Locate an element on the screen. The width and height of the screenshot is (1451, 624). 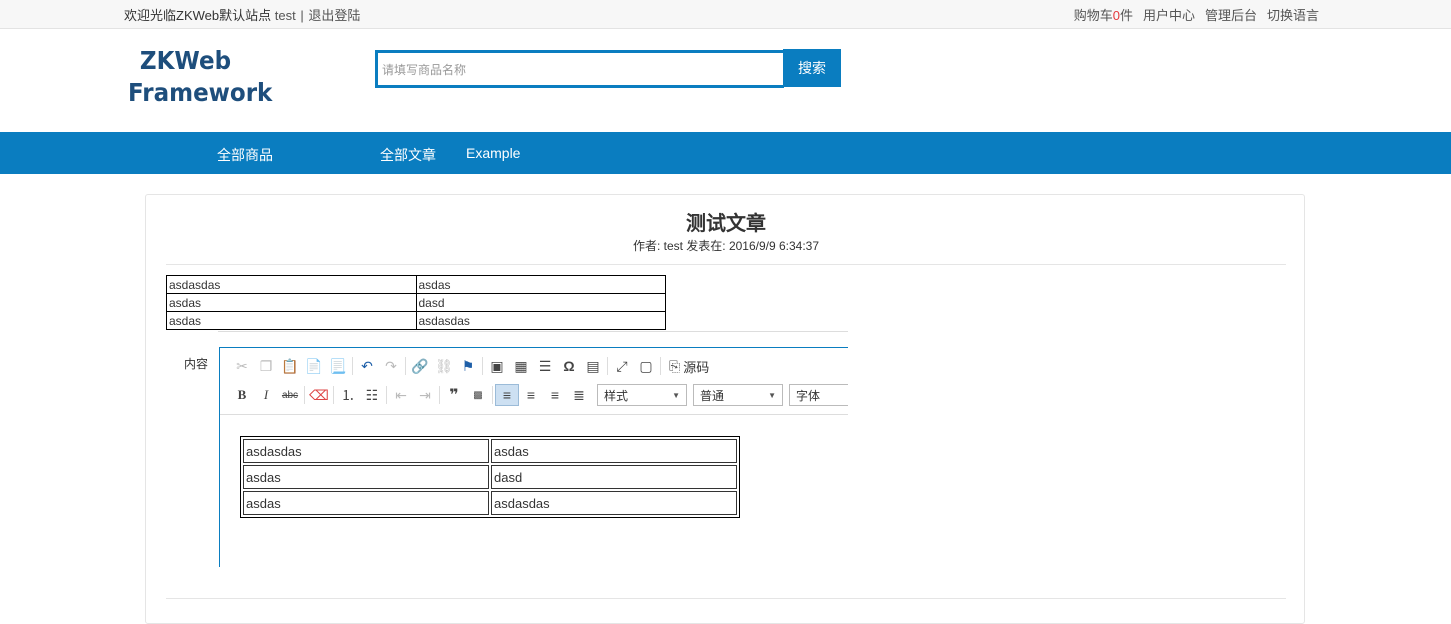
bold-icon: B is located at coordinates (242, 395).